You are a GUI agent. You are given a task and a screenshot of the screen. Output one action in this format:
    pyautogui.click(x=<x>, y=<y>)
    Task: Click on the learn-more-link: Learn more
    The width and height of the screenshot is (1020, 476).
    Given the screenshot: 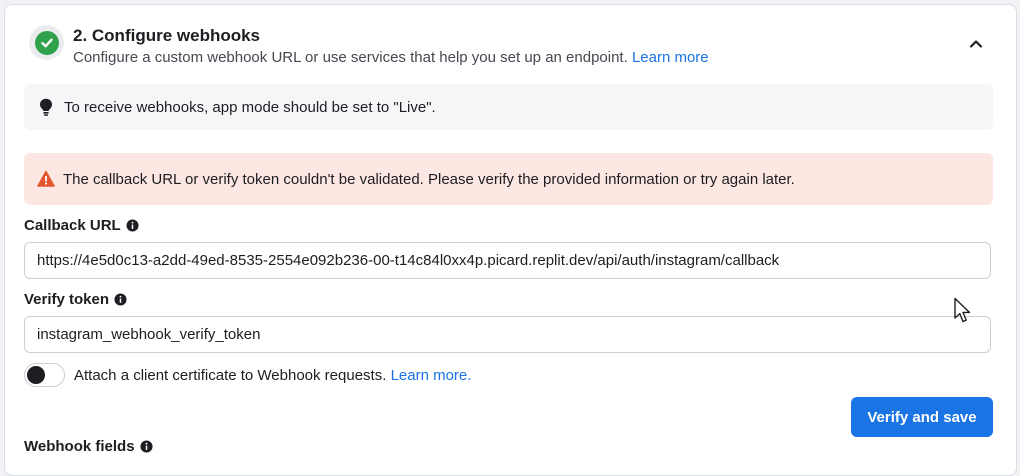 What is the action you would take?
    pyautogui.click(x=670, y=57)
    